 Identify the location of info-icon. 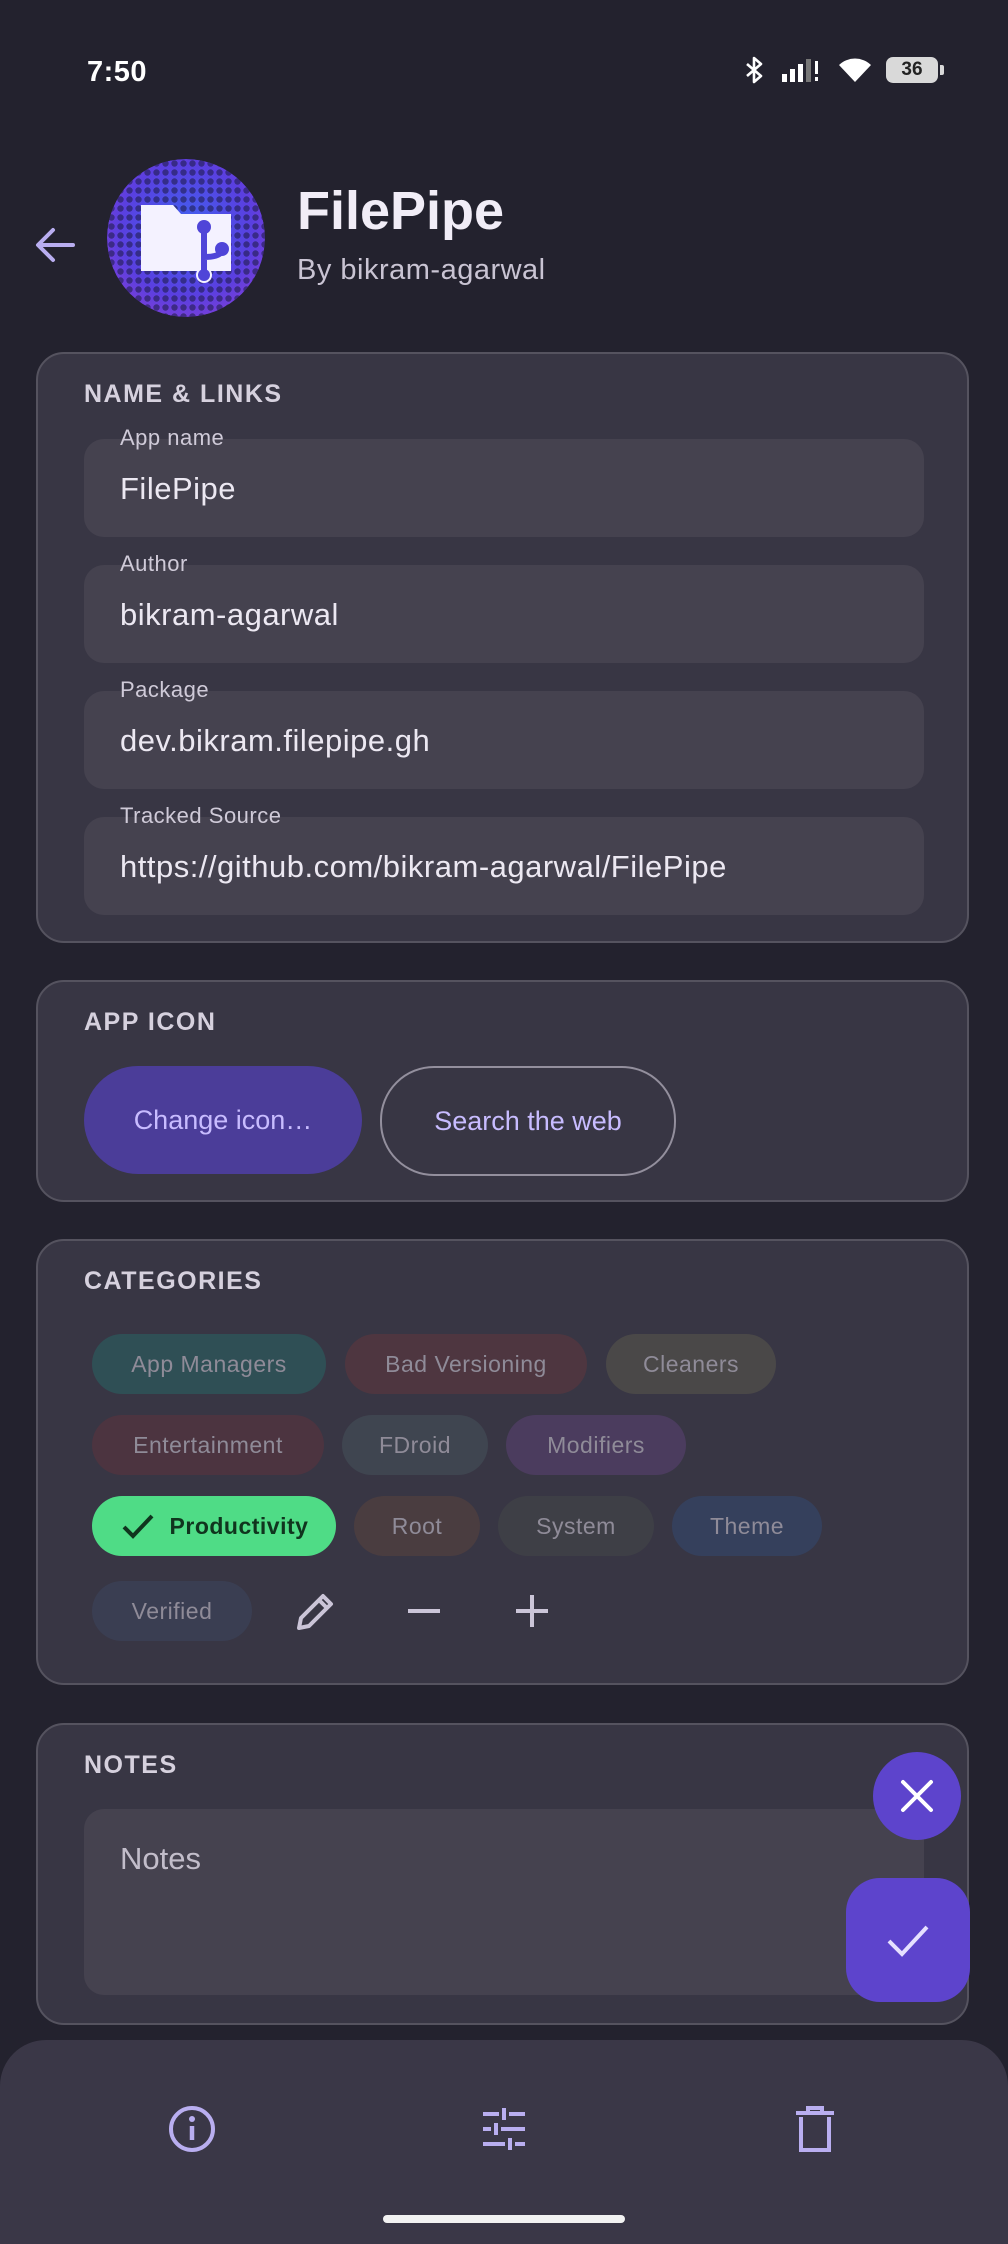
(192, 2129).